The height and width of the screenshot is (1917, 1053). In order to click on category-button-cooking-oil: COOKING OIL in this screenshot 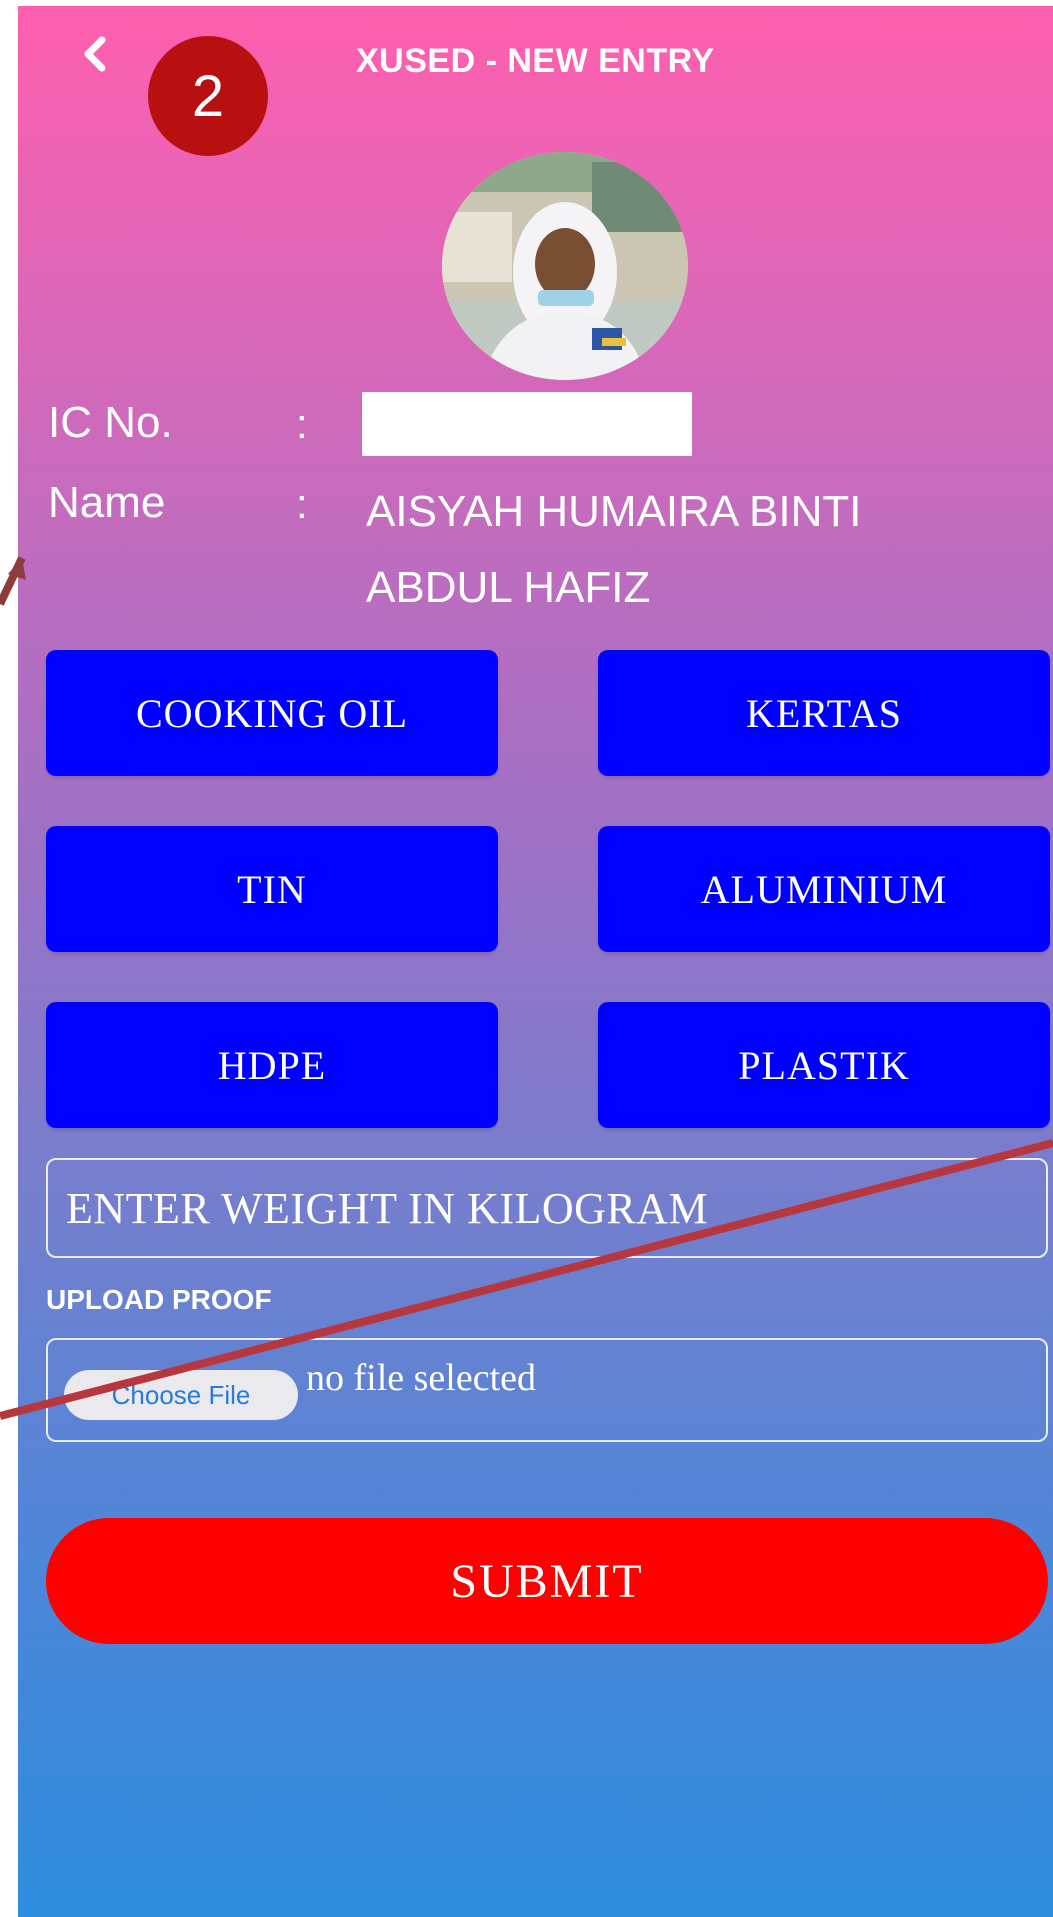, I will do `click(272, 713)`.